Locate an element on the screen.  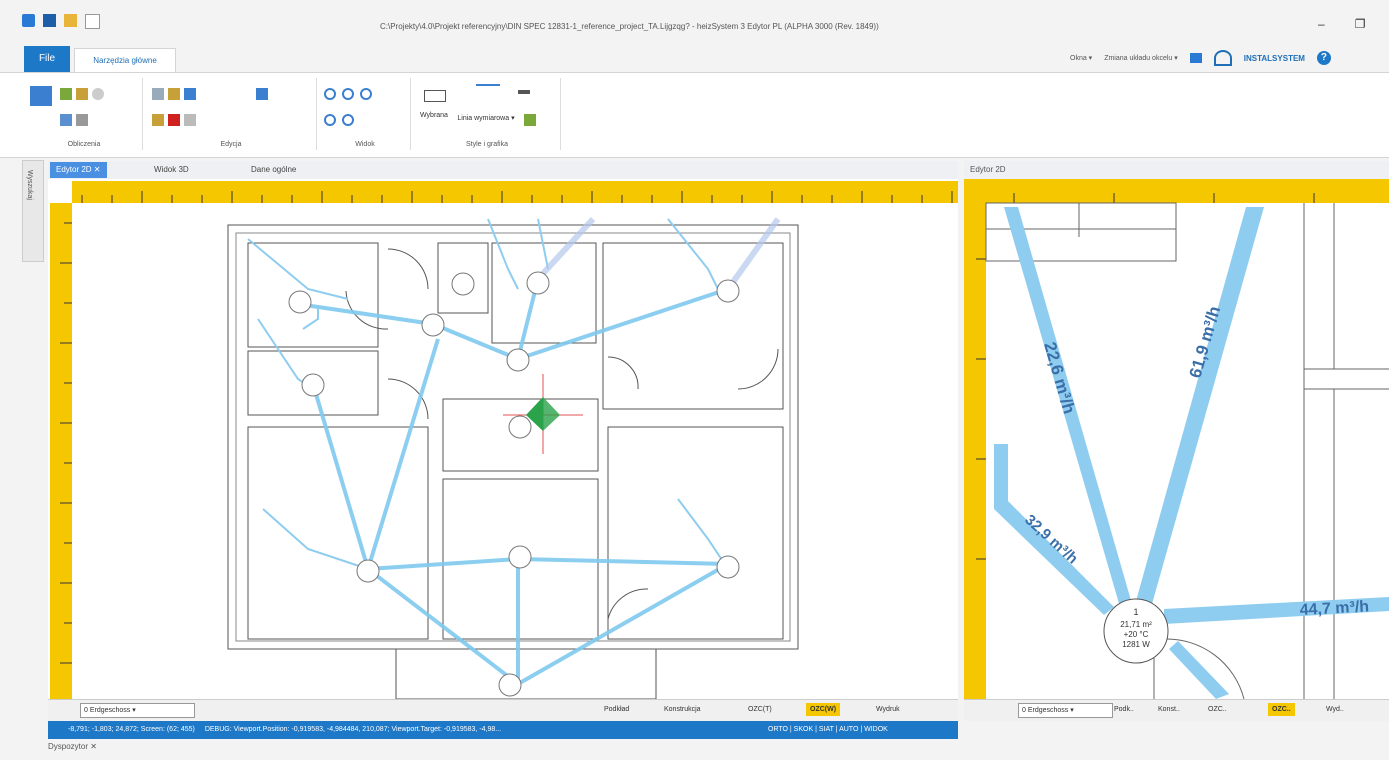
tab-editor-2d: Edytor 2D ✕ is located at coordinates (78, 170).